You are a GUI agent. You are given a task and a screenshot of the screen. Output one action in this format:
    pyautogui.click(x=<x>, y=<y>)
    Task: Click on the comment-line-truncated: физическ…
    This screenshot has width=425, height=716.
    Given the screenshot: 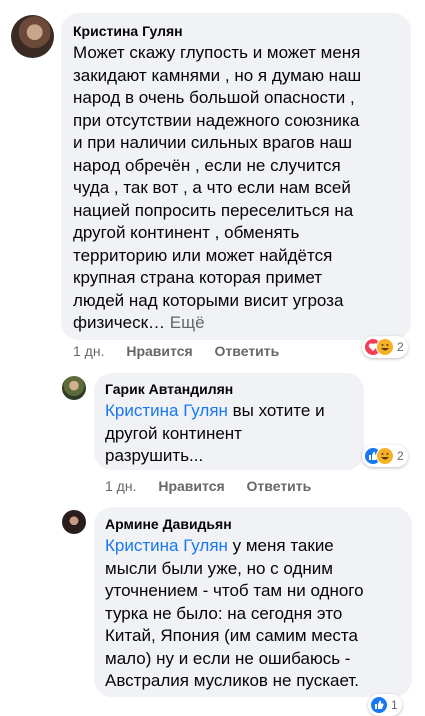 What is the action you would take?
    pyautogui.click(x=119, y=322)
    